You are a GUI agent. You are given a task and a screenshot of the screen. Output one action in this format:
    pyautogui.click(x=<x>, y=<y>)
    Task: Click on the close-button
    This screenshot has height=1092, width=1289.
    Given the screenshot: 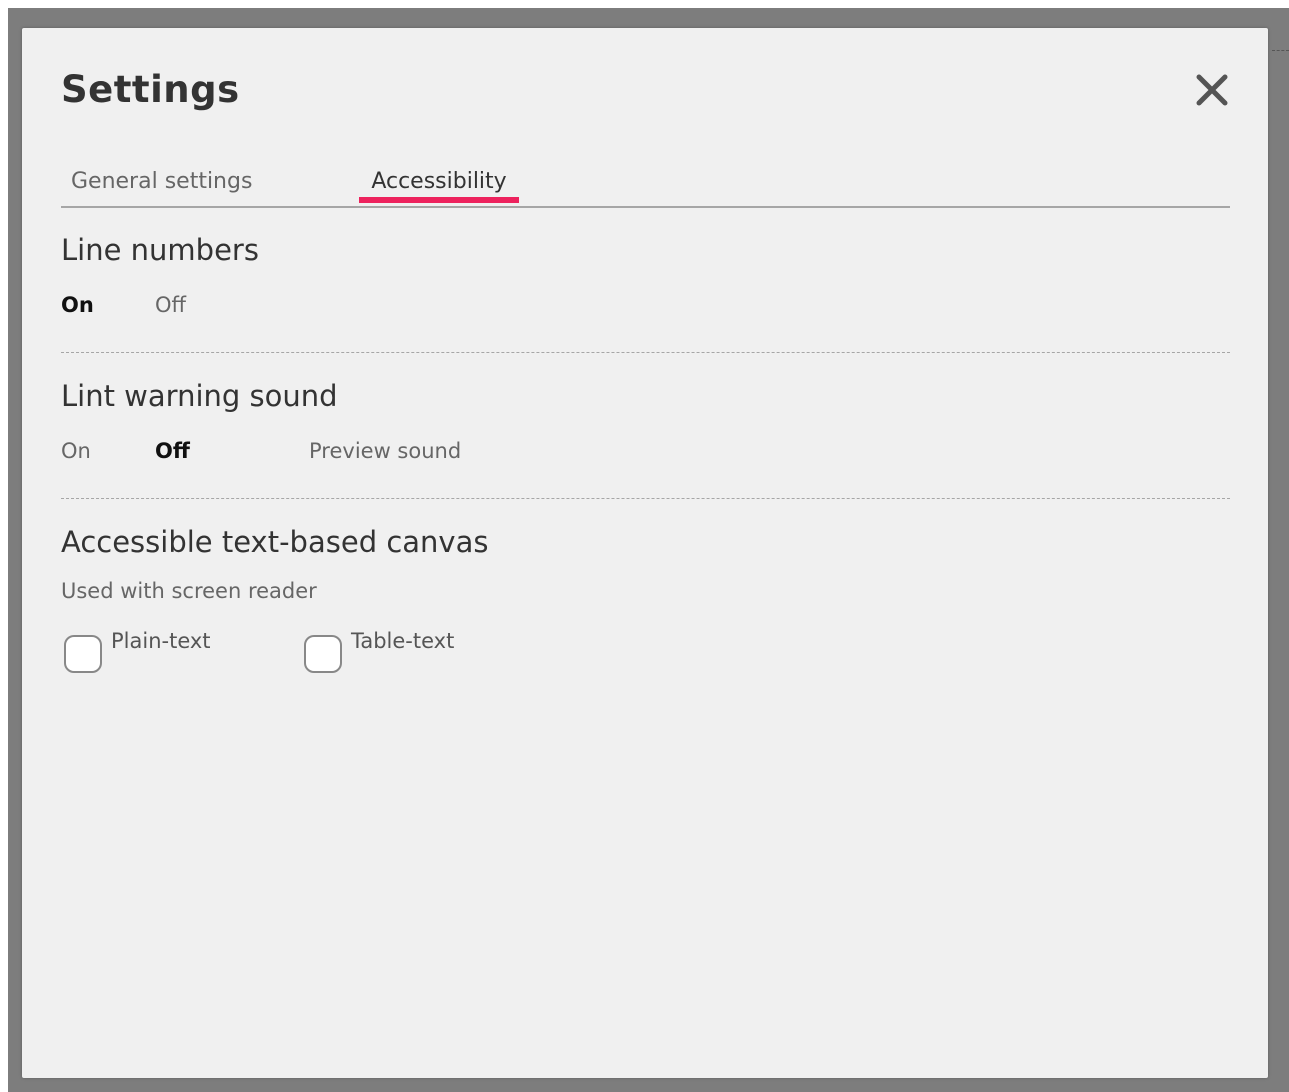 What is the action you would take?
    pyautogui.click(x=1212, y=90)
    